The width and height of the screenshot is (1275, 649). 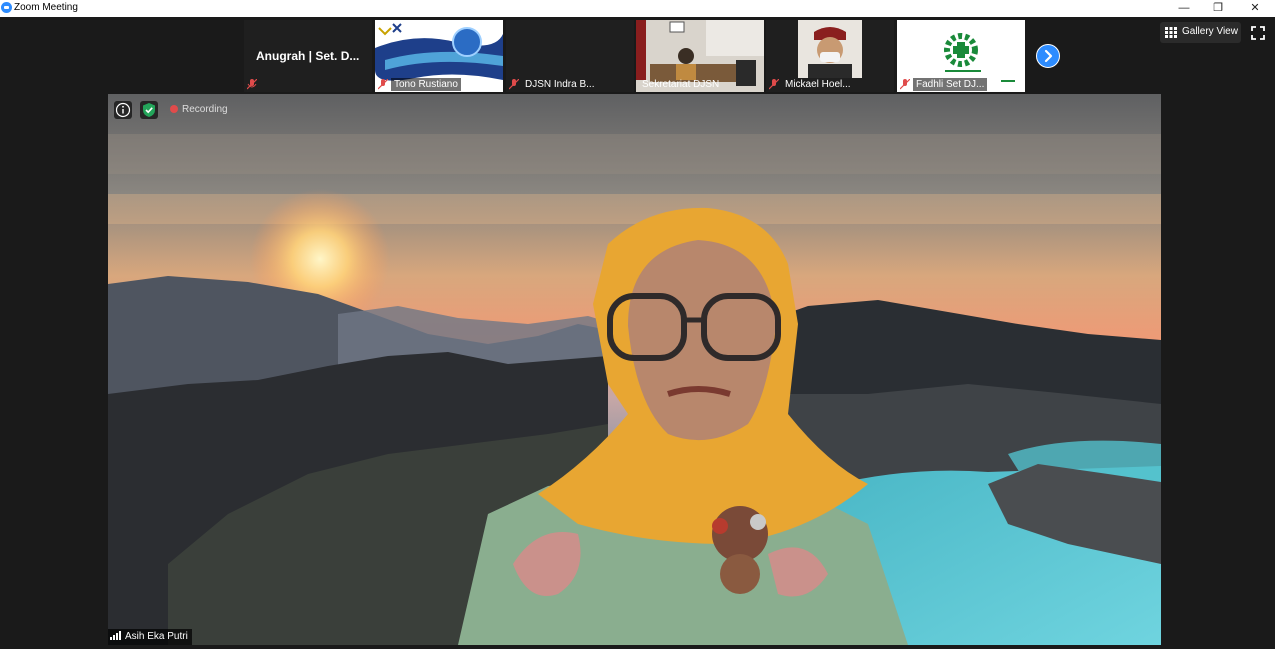 I want to click on recording-label: Recording, so click(x=205, y=109).